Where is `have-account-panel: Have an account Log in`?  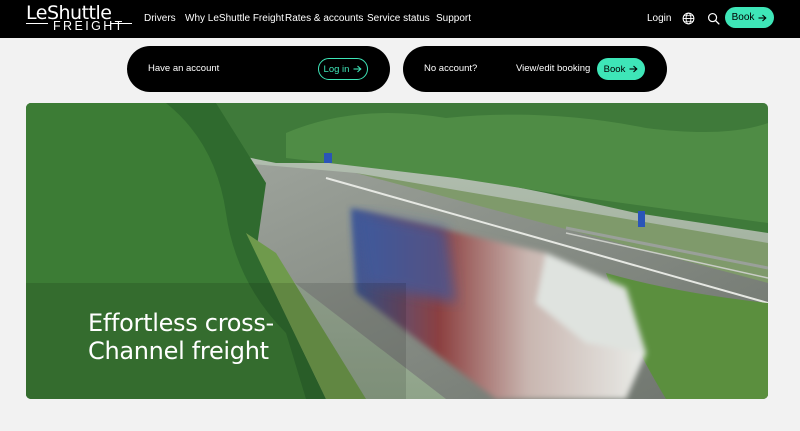
have-account-panel: Have an account Log in is located at coordinates (258, 69).